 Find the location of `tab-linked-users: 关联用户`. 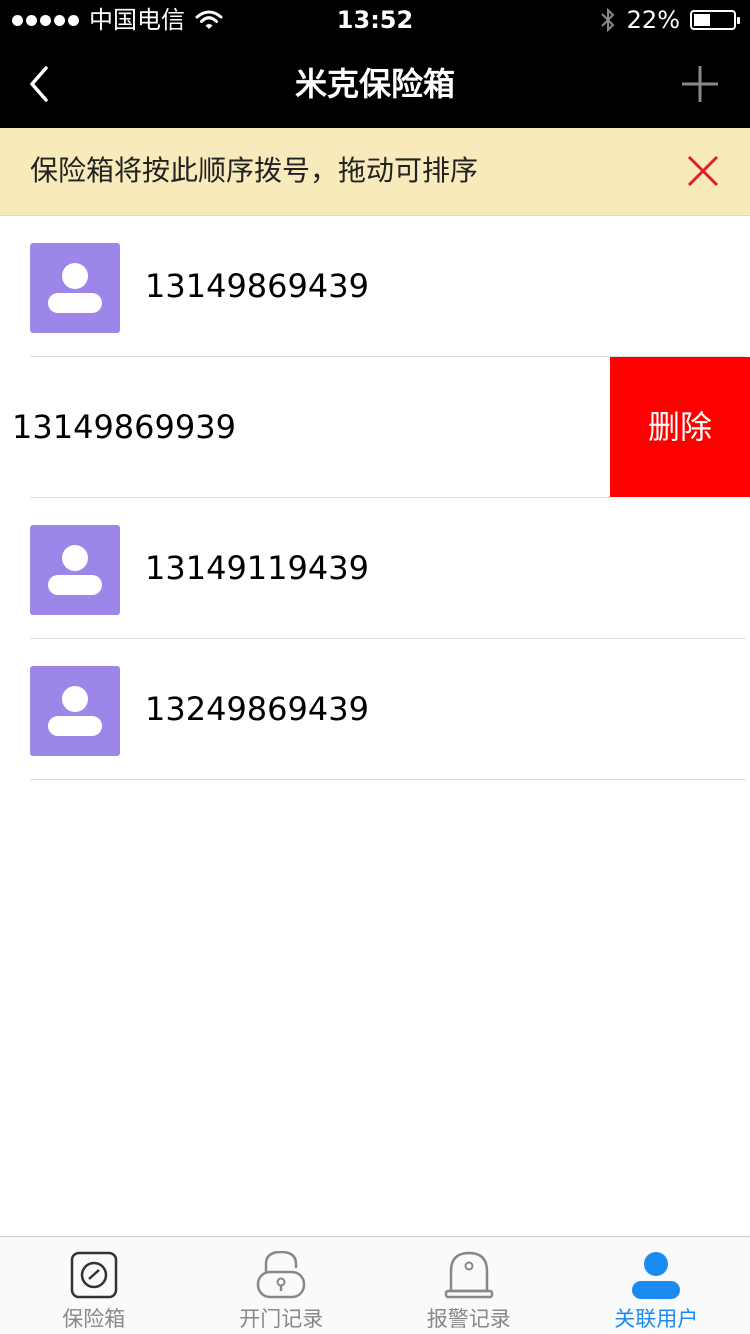

tab-linked-users: 关联用户 is located at coordinates (656, 1285).